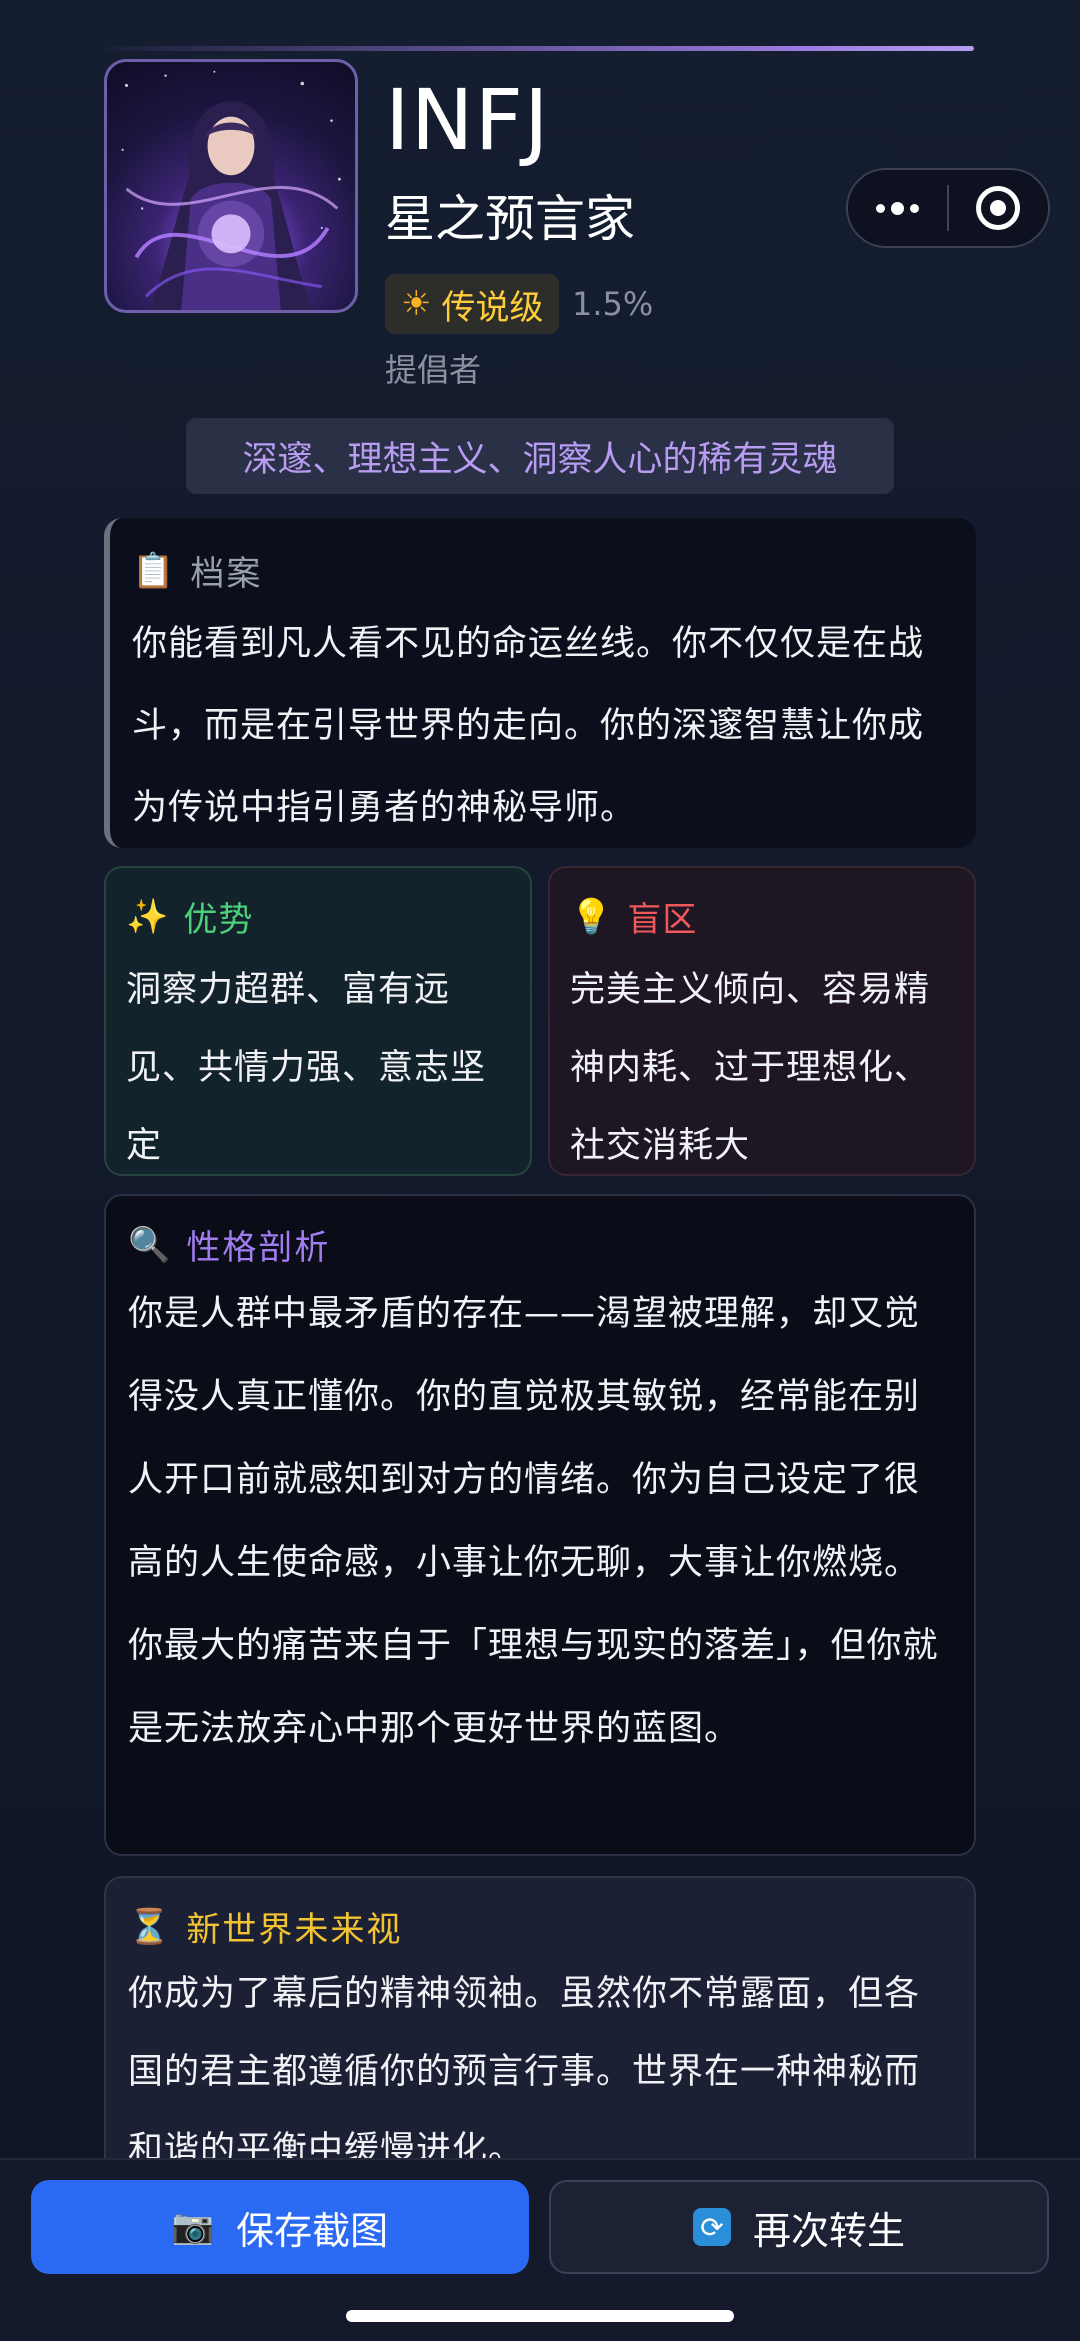  I want to click on miniprogram-capsule, so click(948, 208).